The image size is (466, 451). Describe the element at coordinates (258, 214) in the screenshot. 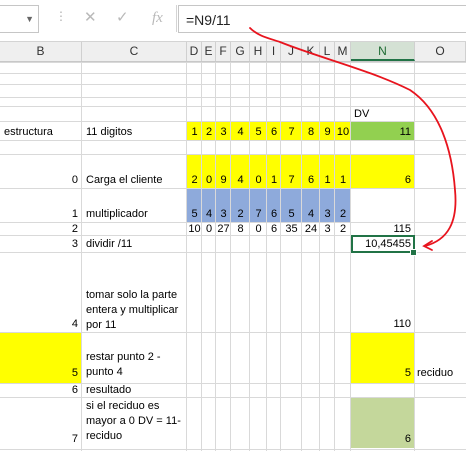

I see `multiplier-digit: 7` at that location.